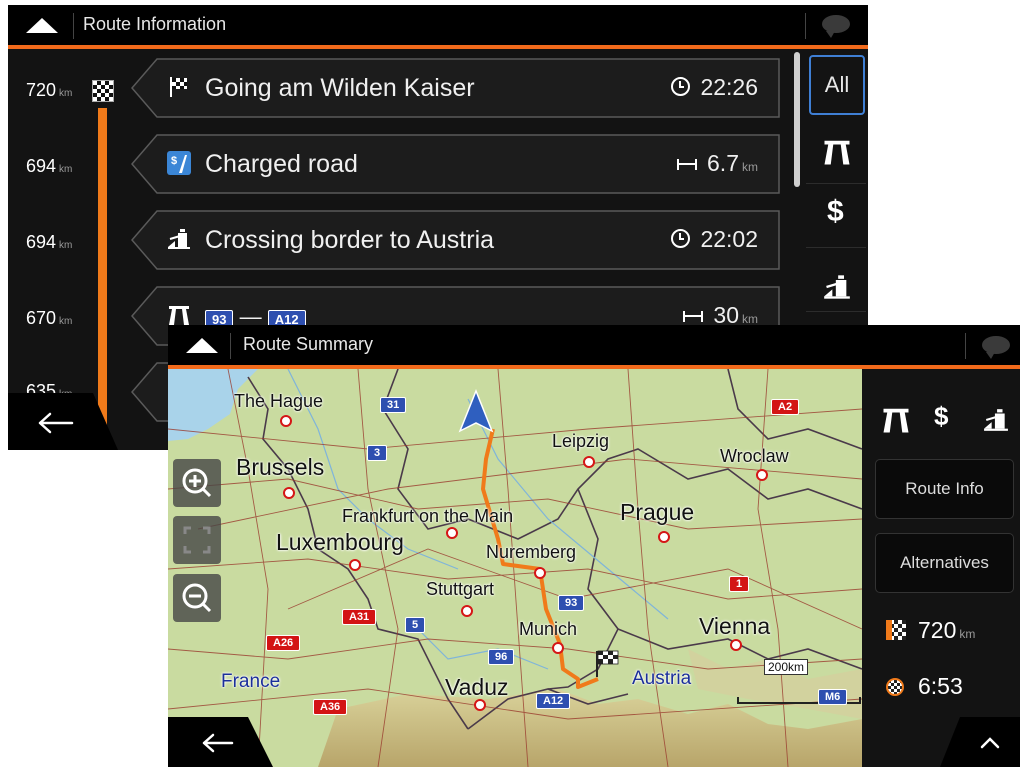 Image resolution: width=1020 pixels, height=767 pixels. I want to click on page-title: Route Information, so click(155, 24).